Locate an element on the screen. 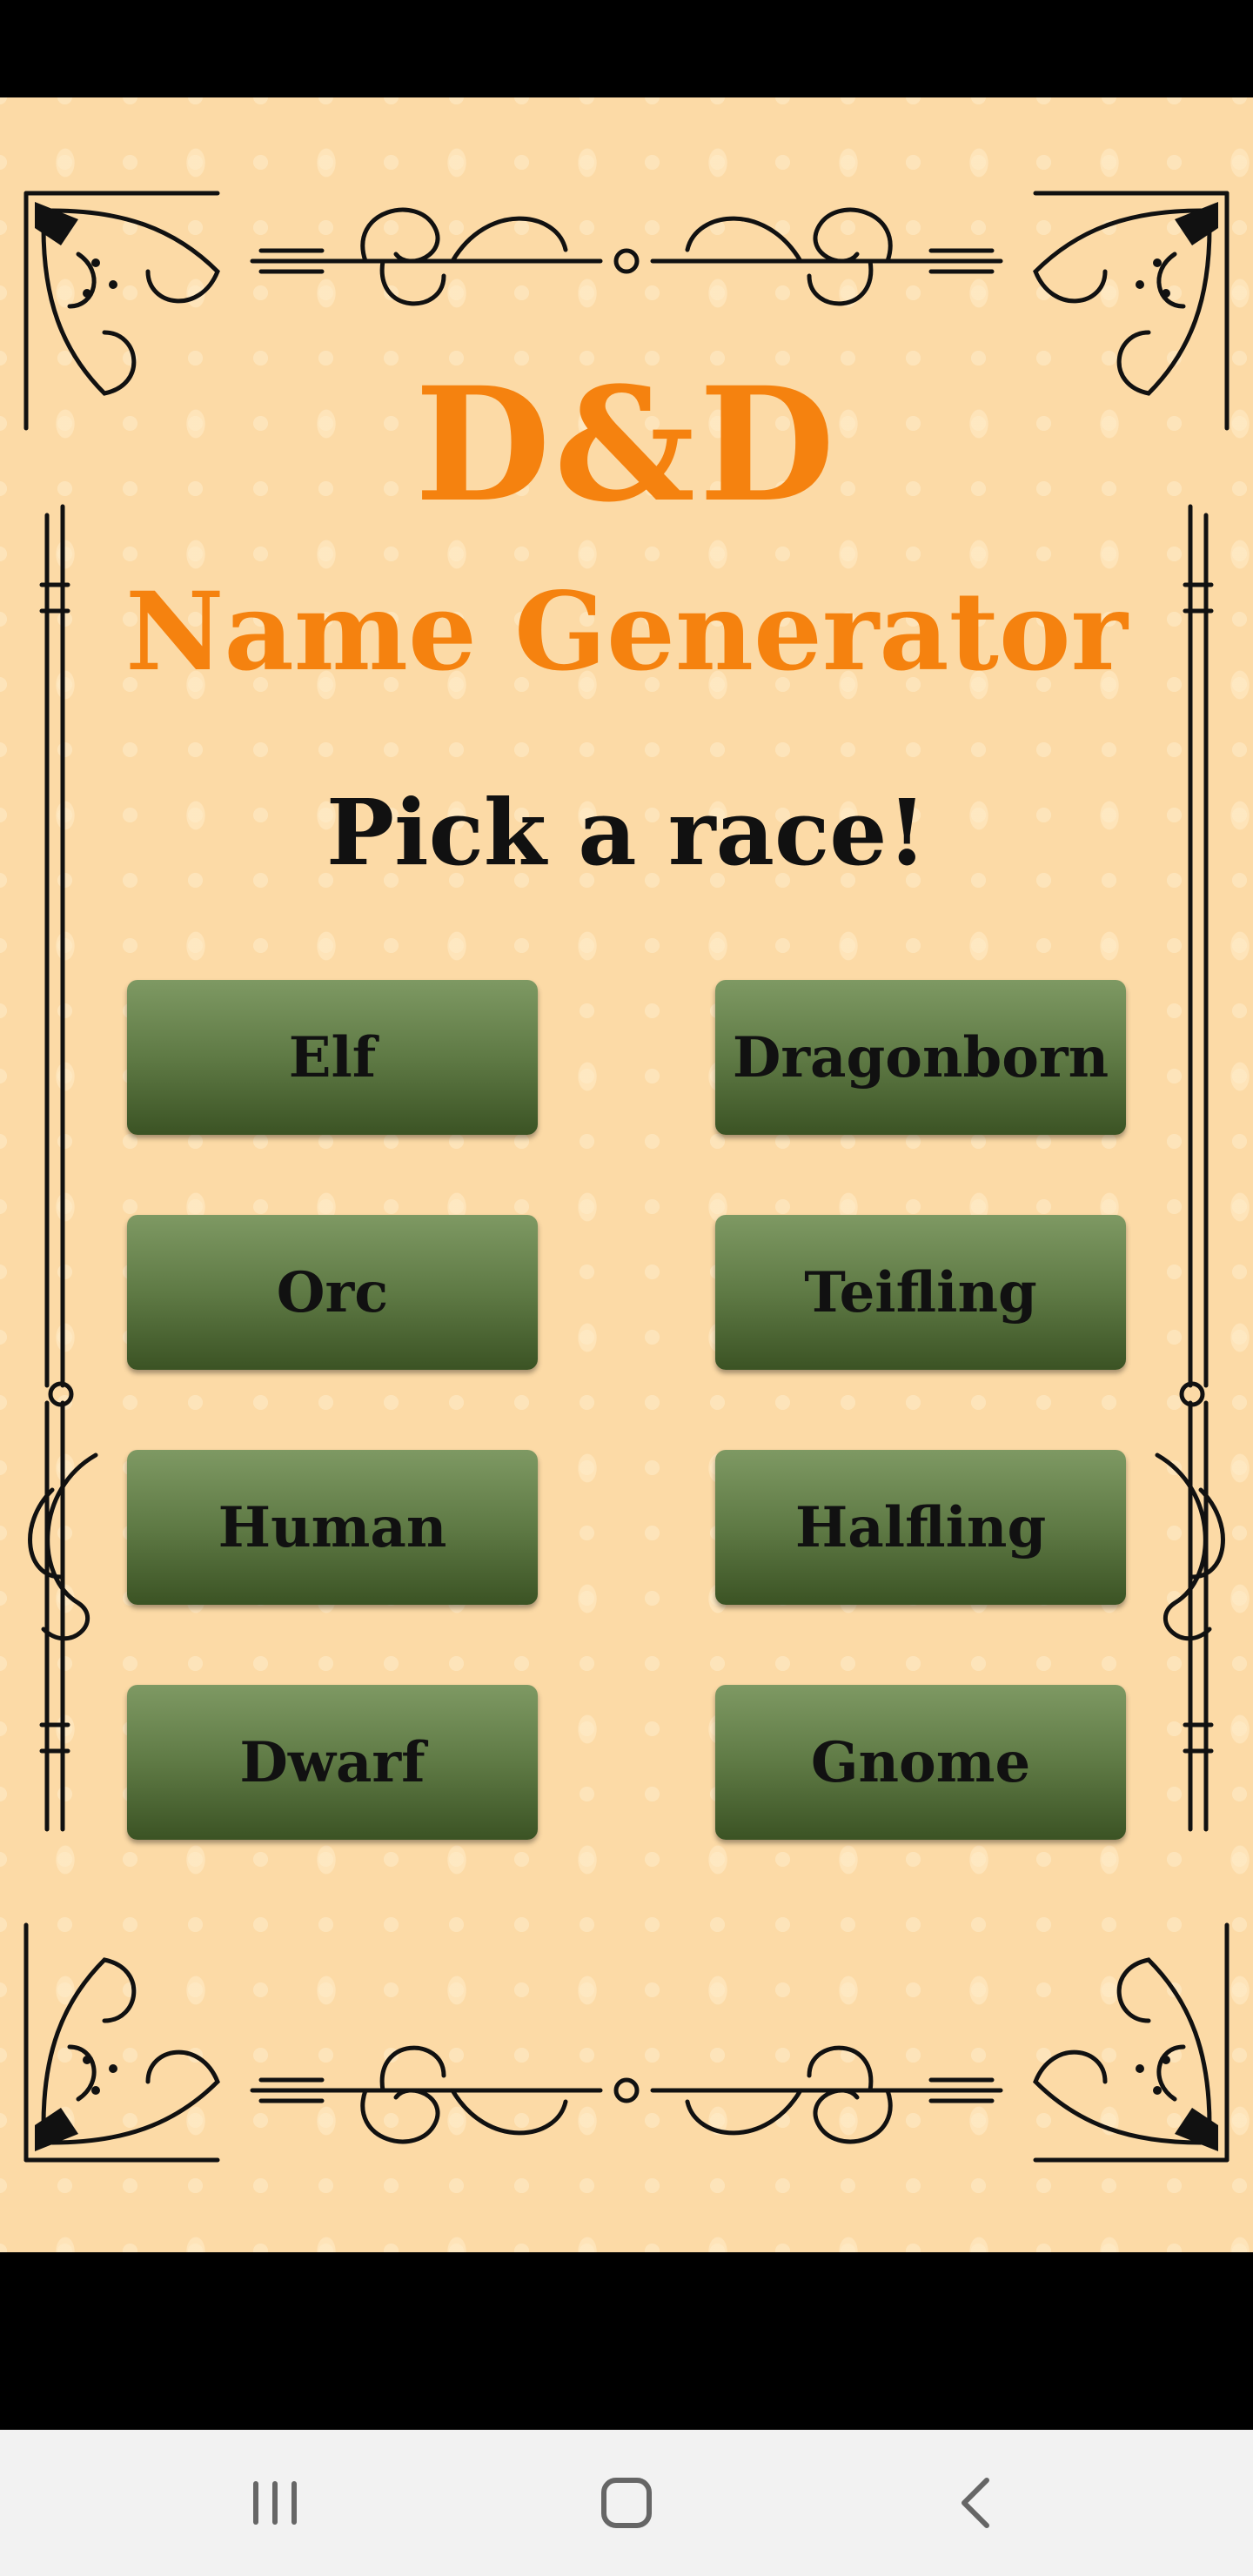 This screenshot has height=2576, width=1253. race-button-gnome: Gnome is located at coordinates (920, 1763).